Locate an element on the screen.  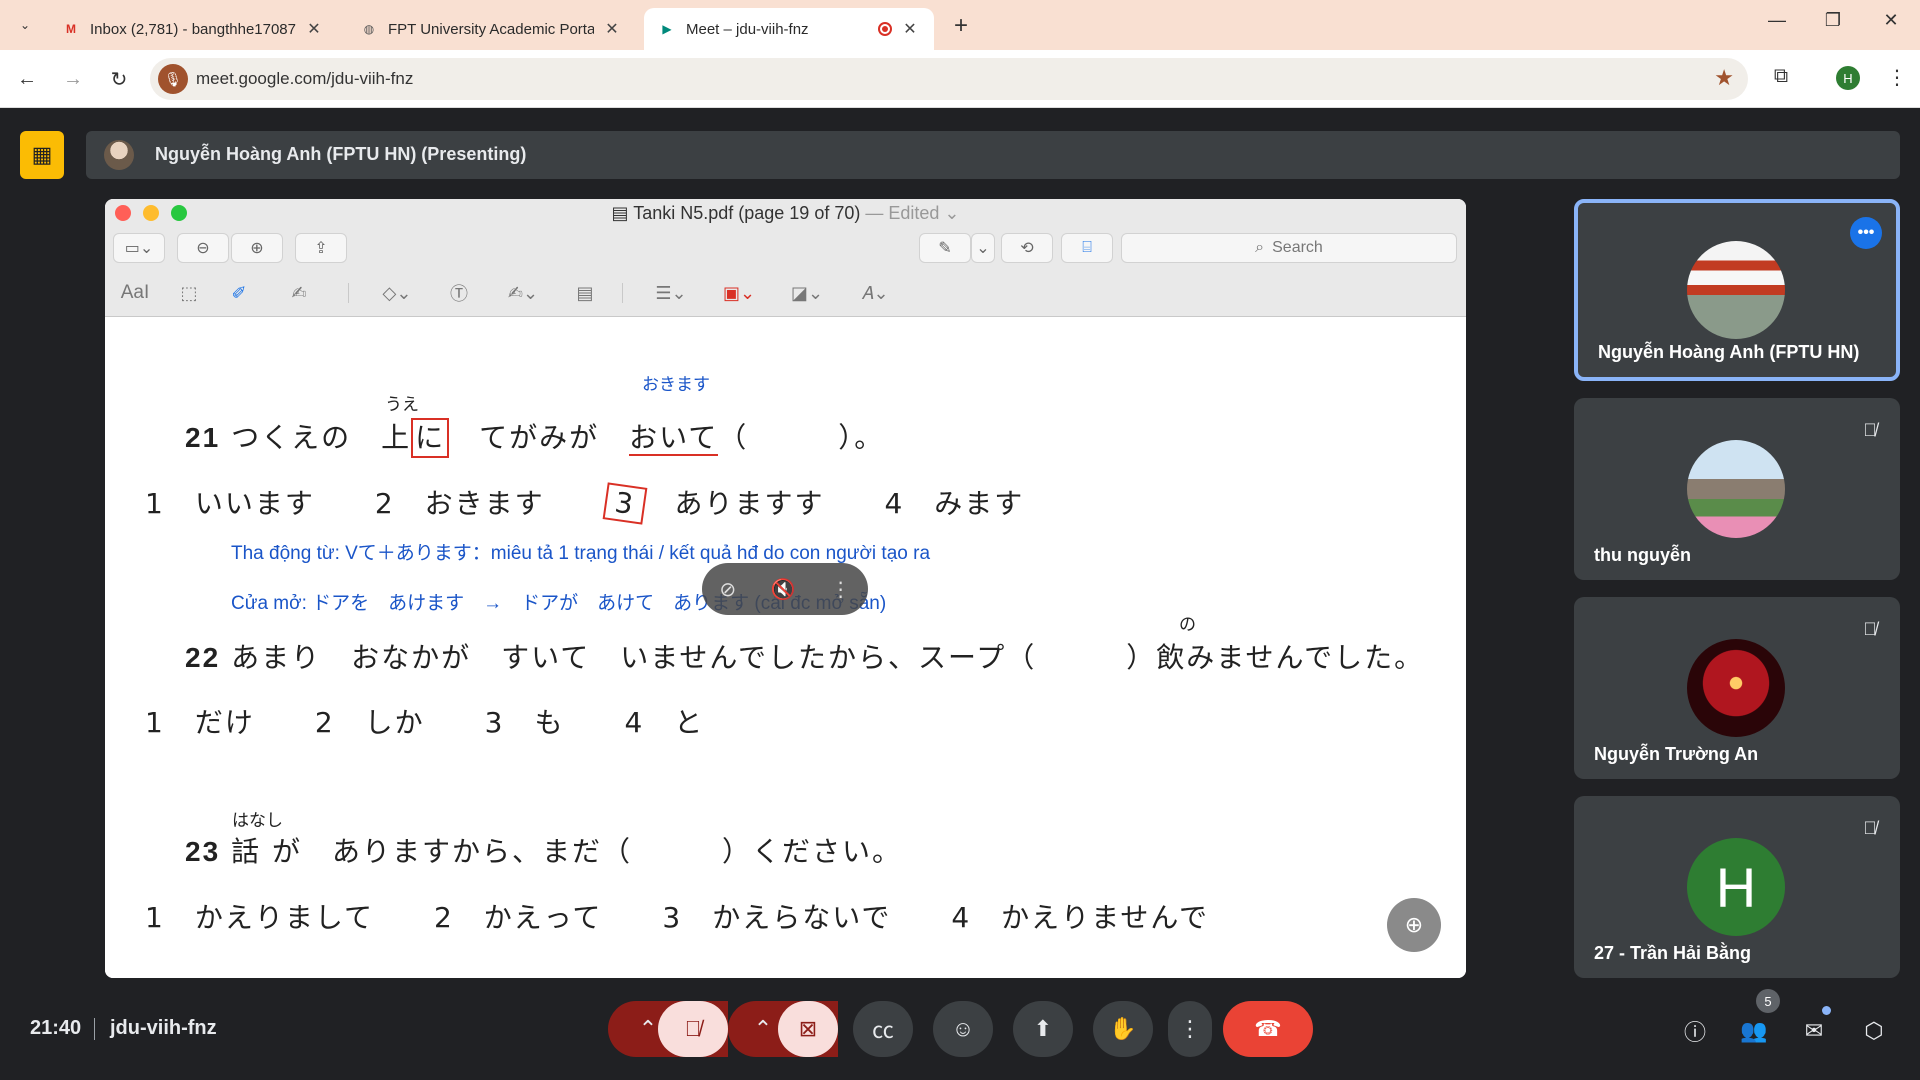
pin-off-icon: ⊘ is located at coordinates (727, 589).